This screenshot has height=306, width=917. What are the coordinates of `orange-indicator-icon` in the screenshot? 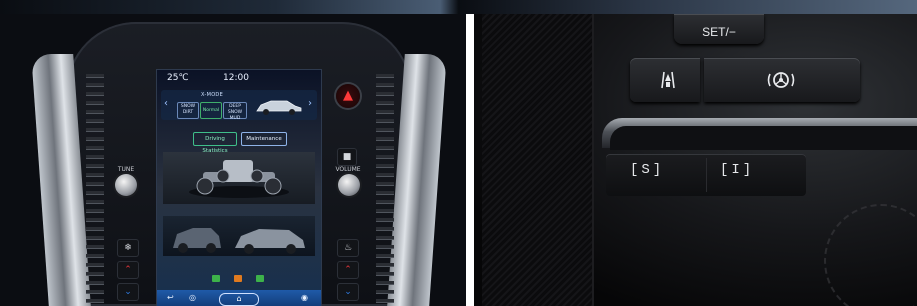 It's located at (238, 278).